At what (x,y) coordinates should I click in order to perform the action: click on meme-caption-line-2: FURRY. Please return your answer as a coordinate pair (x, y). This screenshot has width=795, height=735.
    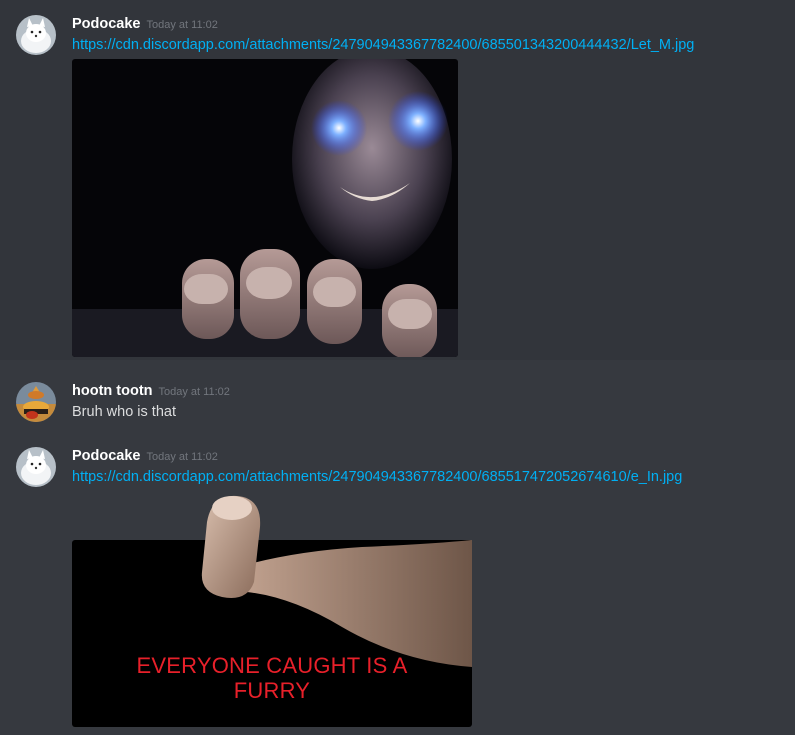
    Looking at the image, I should click on (272, 690).